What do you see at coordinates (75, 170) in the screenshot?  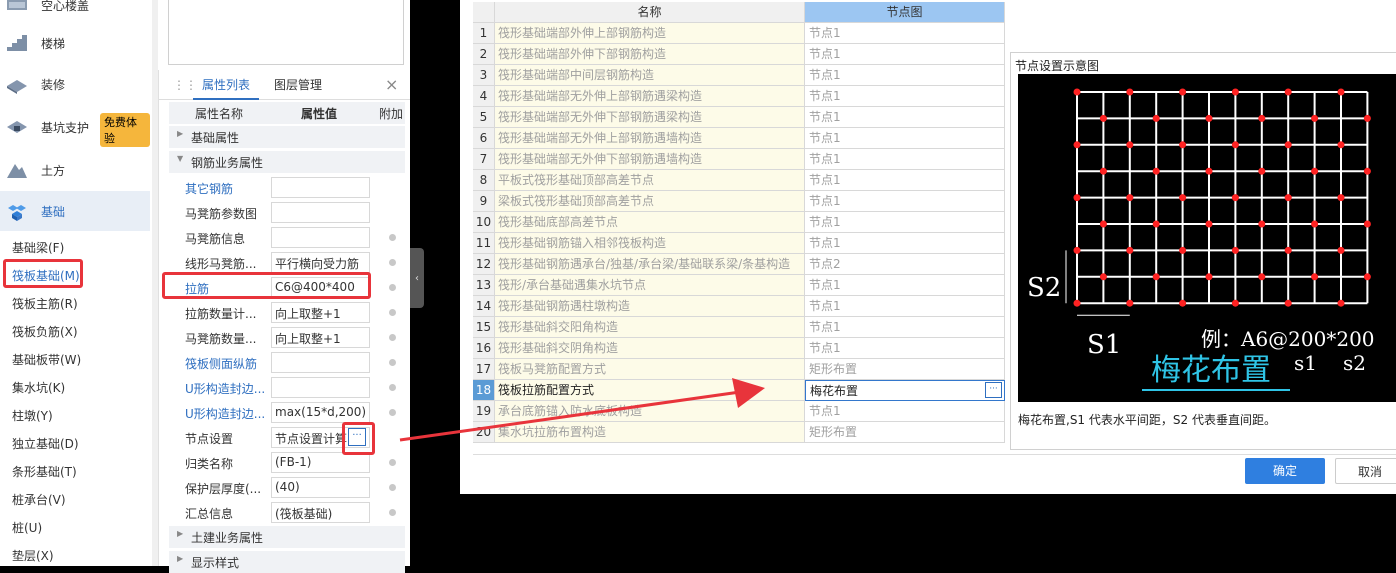 I see `nav-category-earthwork: 土方` at bounding box center [75, 170].